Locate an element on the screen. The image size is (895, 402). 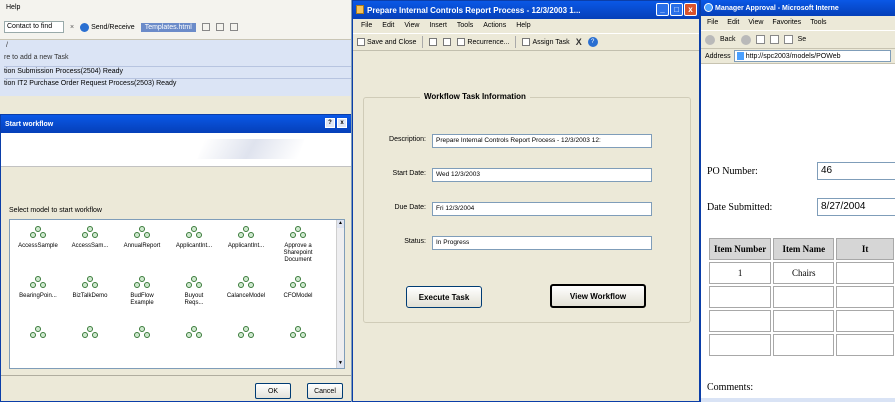
model-item: Approve a Sharepoint Document is located at coordinates (298, 251).